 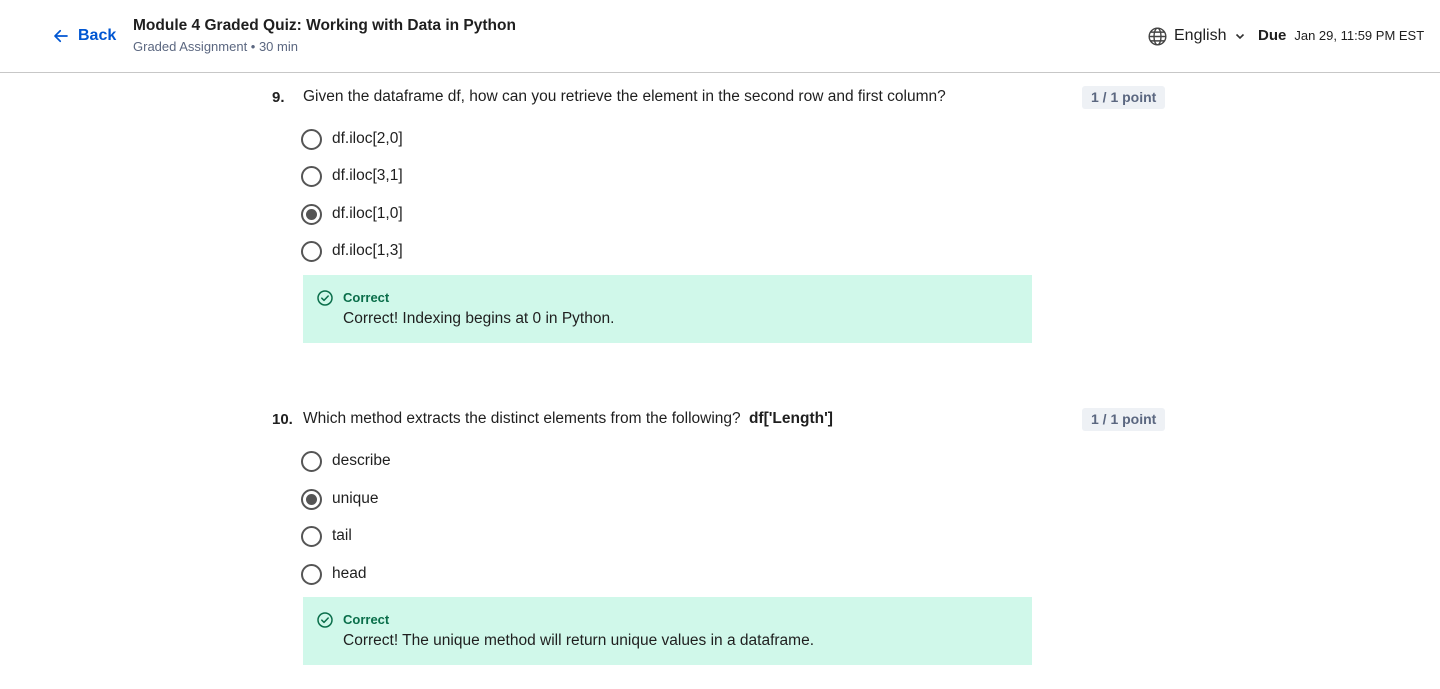 What do you see at coordinates (355, 498) in the screenshot?
I see `answer-option-label: unique` at bounding box center [355, 498].